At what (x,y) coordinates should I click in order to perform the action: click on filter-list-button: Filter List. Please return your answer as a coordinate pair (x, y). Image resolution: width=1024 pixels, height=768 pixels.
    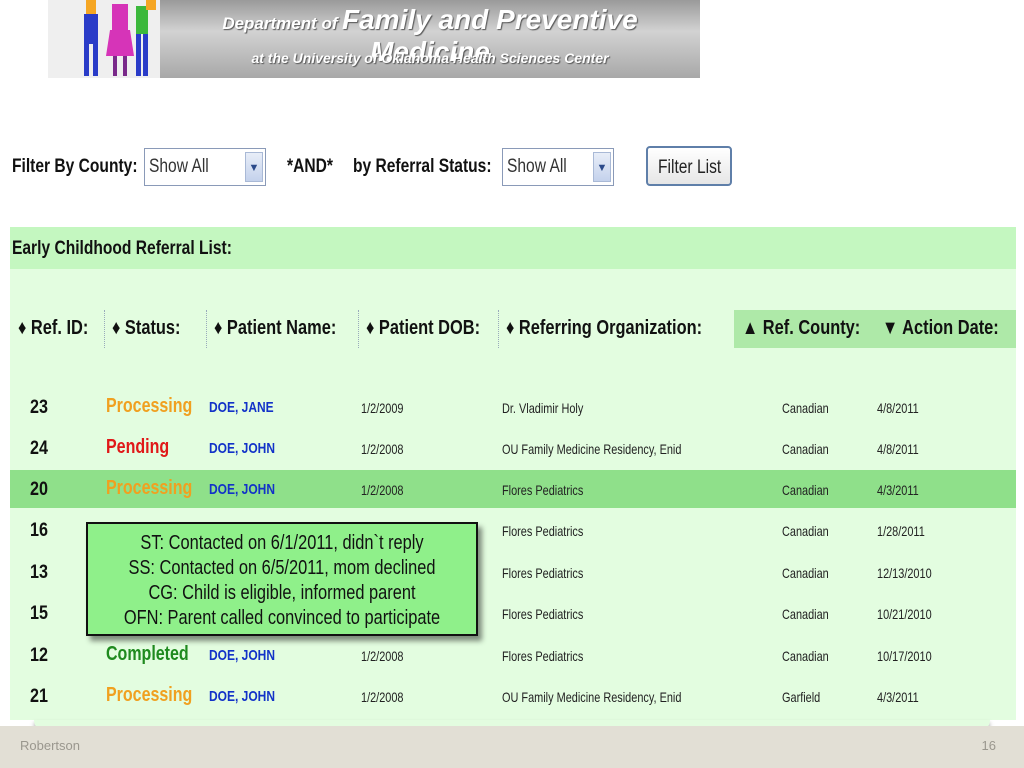
    Looking at the image, I should click on (689, 166).